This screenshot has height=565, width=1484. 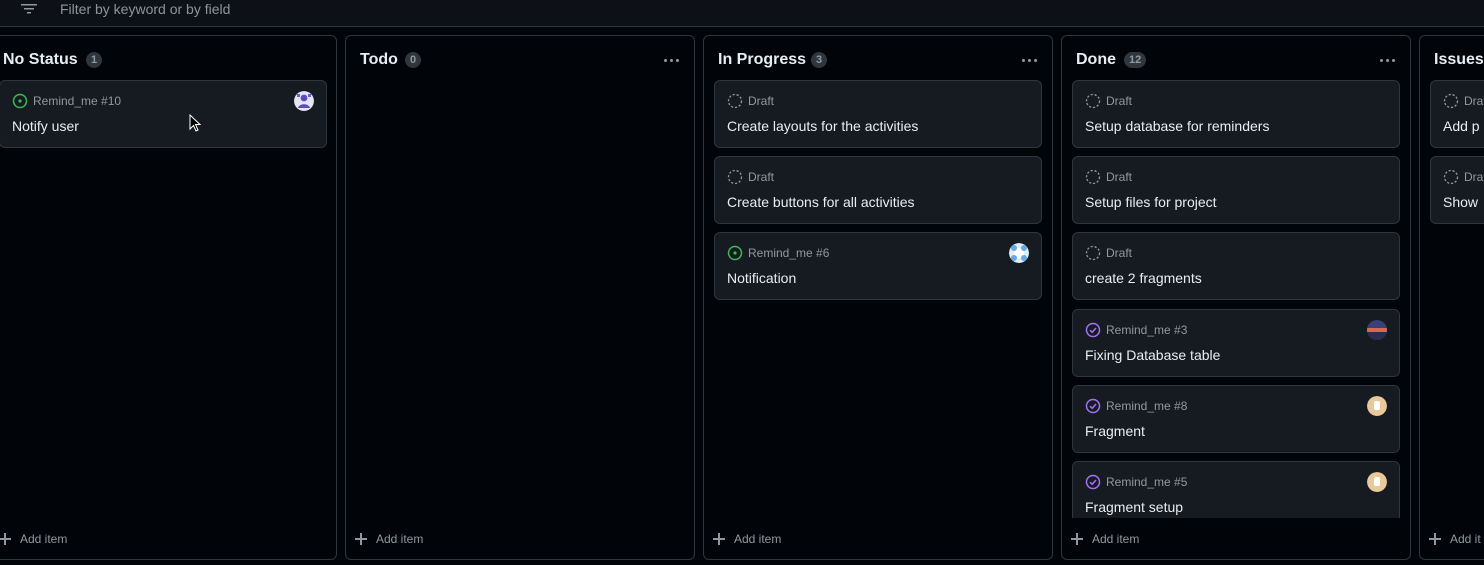 I want to click on column-title: In Progress, so click(x=762, y=59).